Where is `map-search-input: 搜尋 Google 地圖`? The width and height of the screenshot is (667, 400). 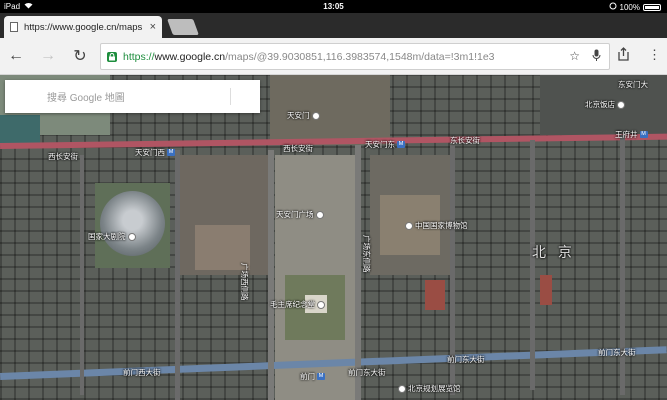
map-search-input: 搜尋 Google 地圖 is located at coordinates (132, 96).